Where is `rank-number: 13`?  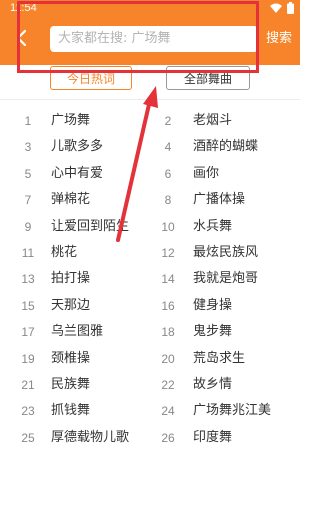
rank-number: 13 is located at coordinates (28, 279).